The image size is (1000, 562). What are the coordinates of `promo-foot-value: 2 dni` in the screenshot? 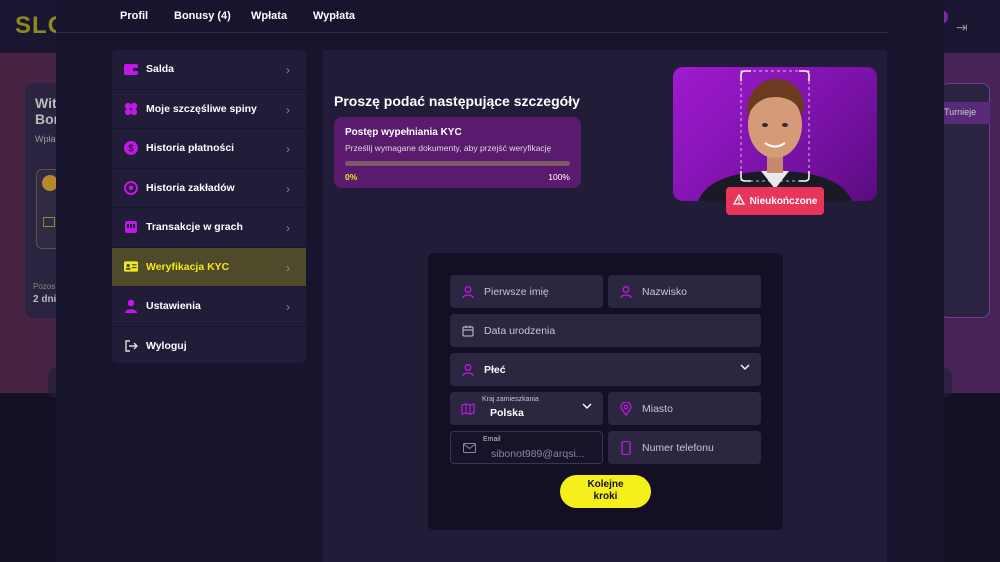 It's located at (45, 299).